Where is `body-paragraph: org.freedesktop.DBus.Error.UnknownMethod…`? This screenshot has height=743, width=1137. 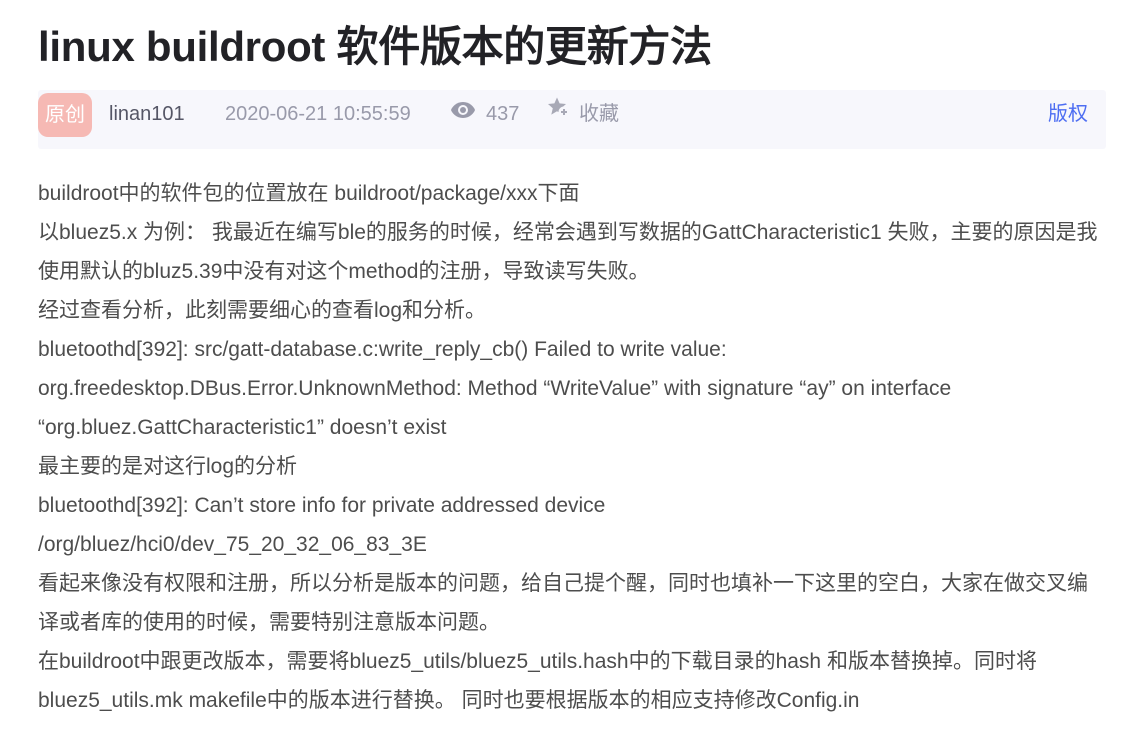 body-paragraph: org.freedesktop.DBus.Error.UnknownMethod… is located at coordinates (495, 408).